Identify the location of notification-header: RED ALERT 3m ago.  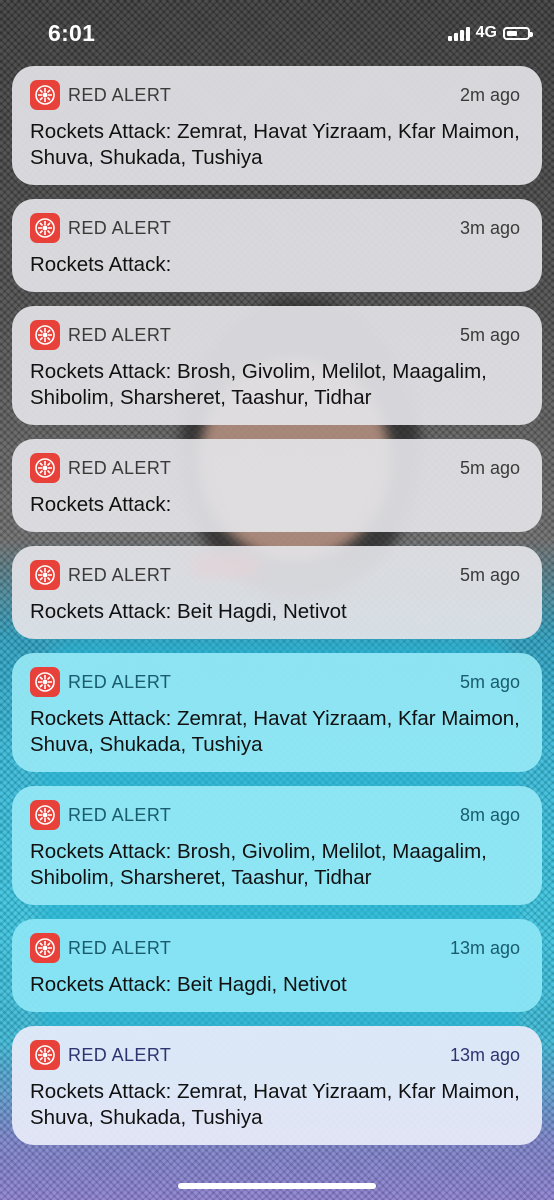
(275, 228).